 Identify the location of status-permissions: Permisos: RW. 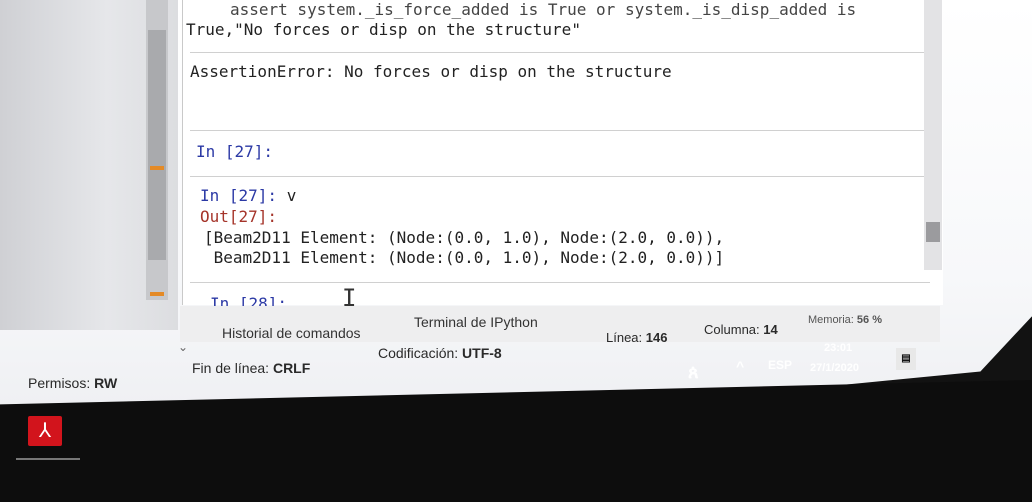
(72, 383).